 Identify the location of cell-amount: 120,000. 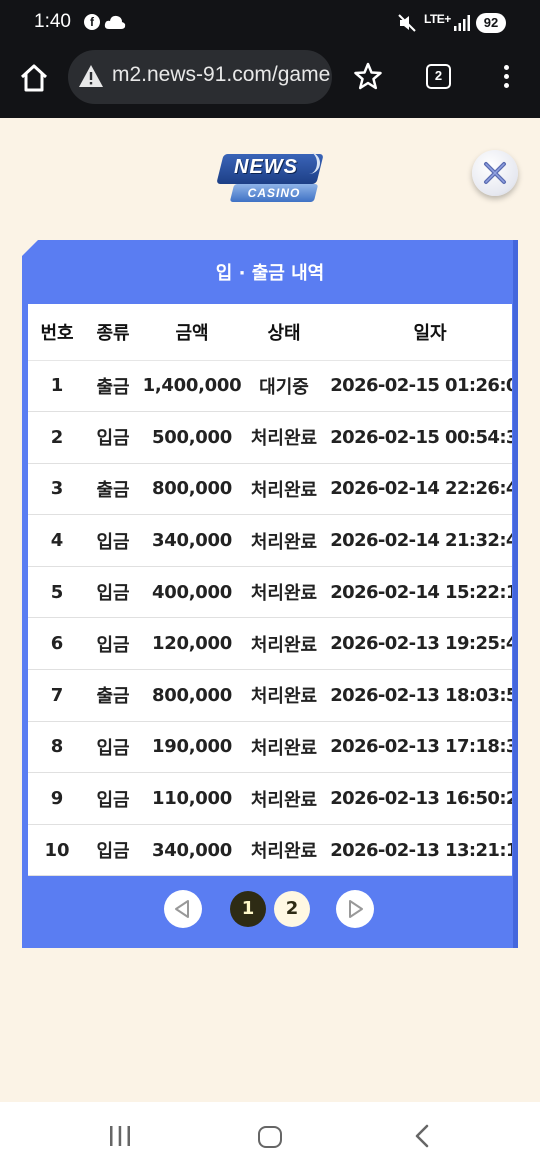
(192, 644).